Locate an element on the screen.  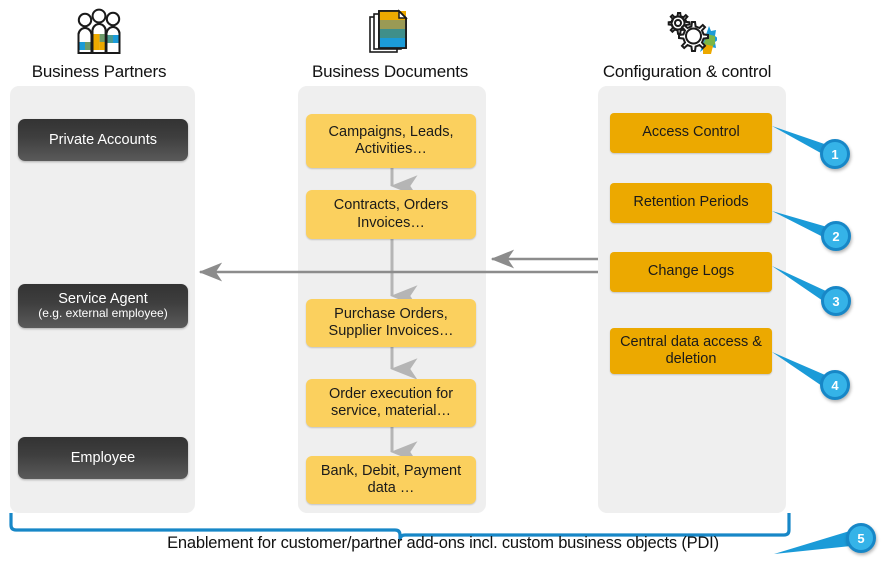
config-box-retention-periods: Retention Periods is located at coordinates (691, 203).